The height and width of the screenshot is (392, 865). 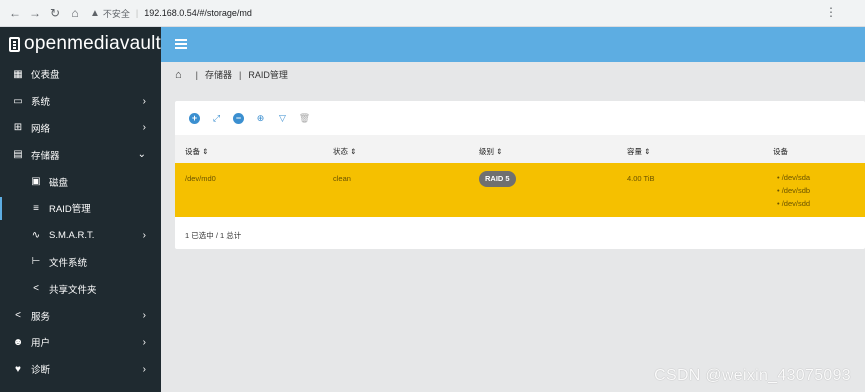 What do you see at coordinates (41, 129) in the screenshot?
I see `sidebar-item-label: 网络` at bounding box center [41, 129].